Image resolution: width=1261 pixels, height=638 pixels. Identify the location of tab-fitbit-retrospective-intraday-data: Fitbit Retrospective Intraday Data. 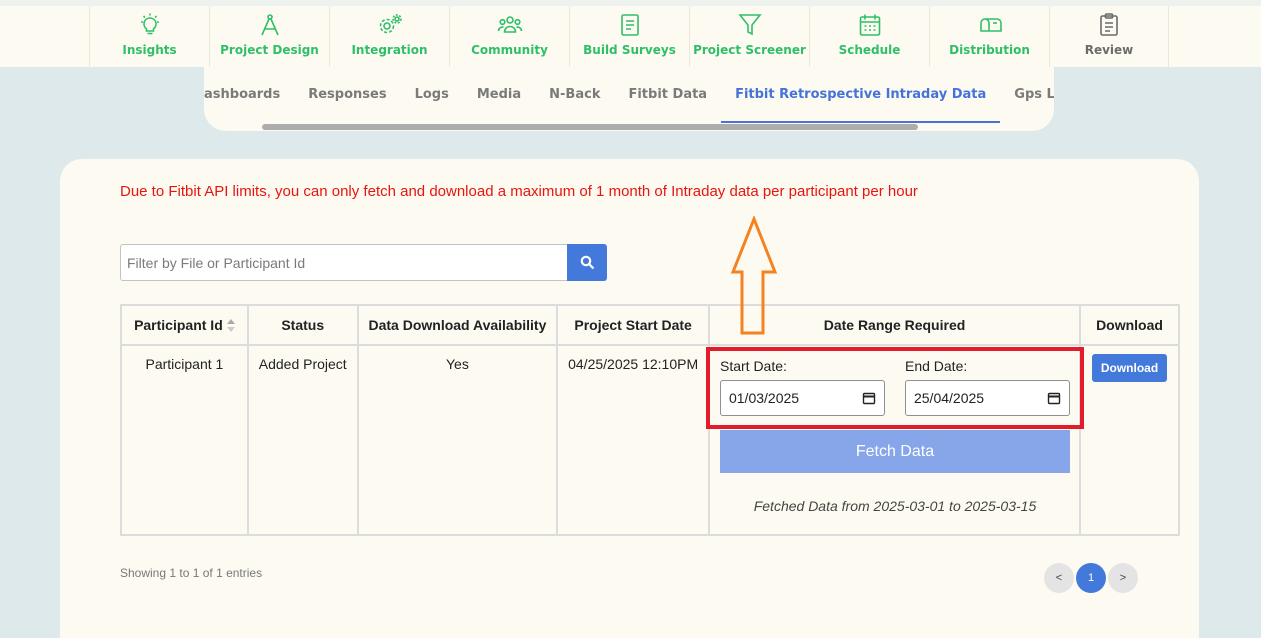
(861, 95).